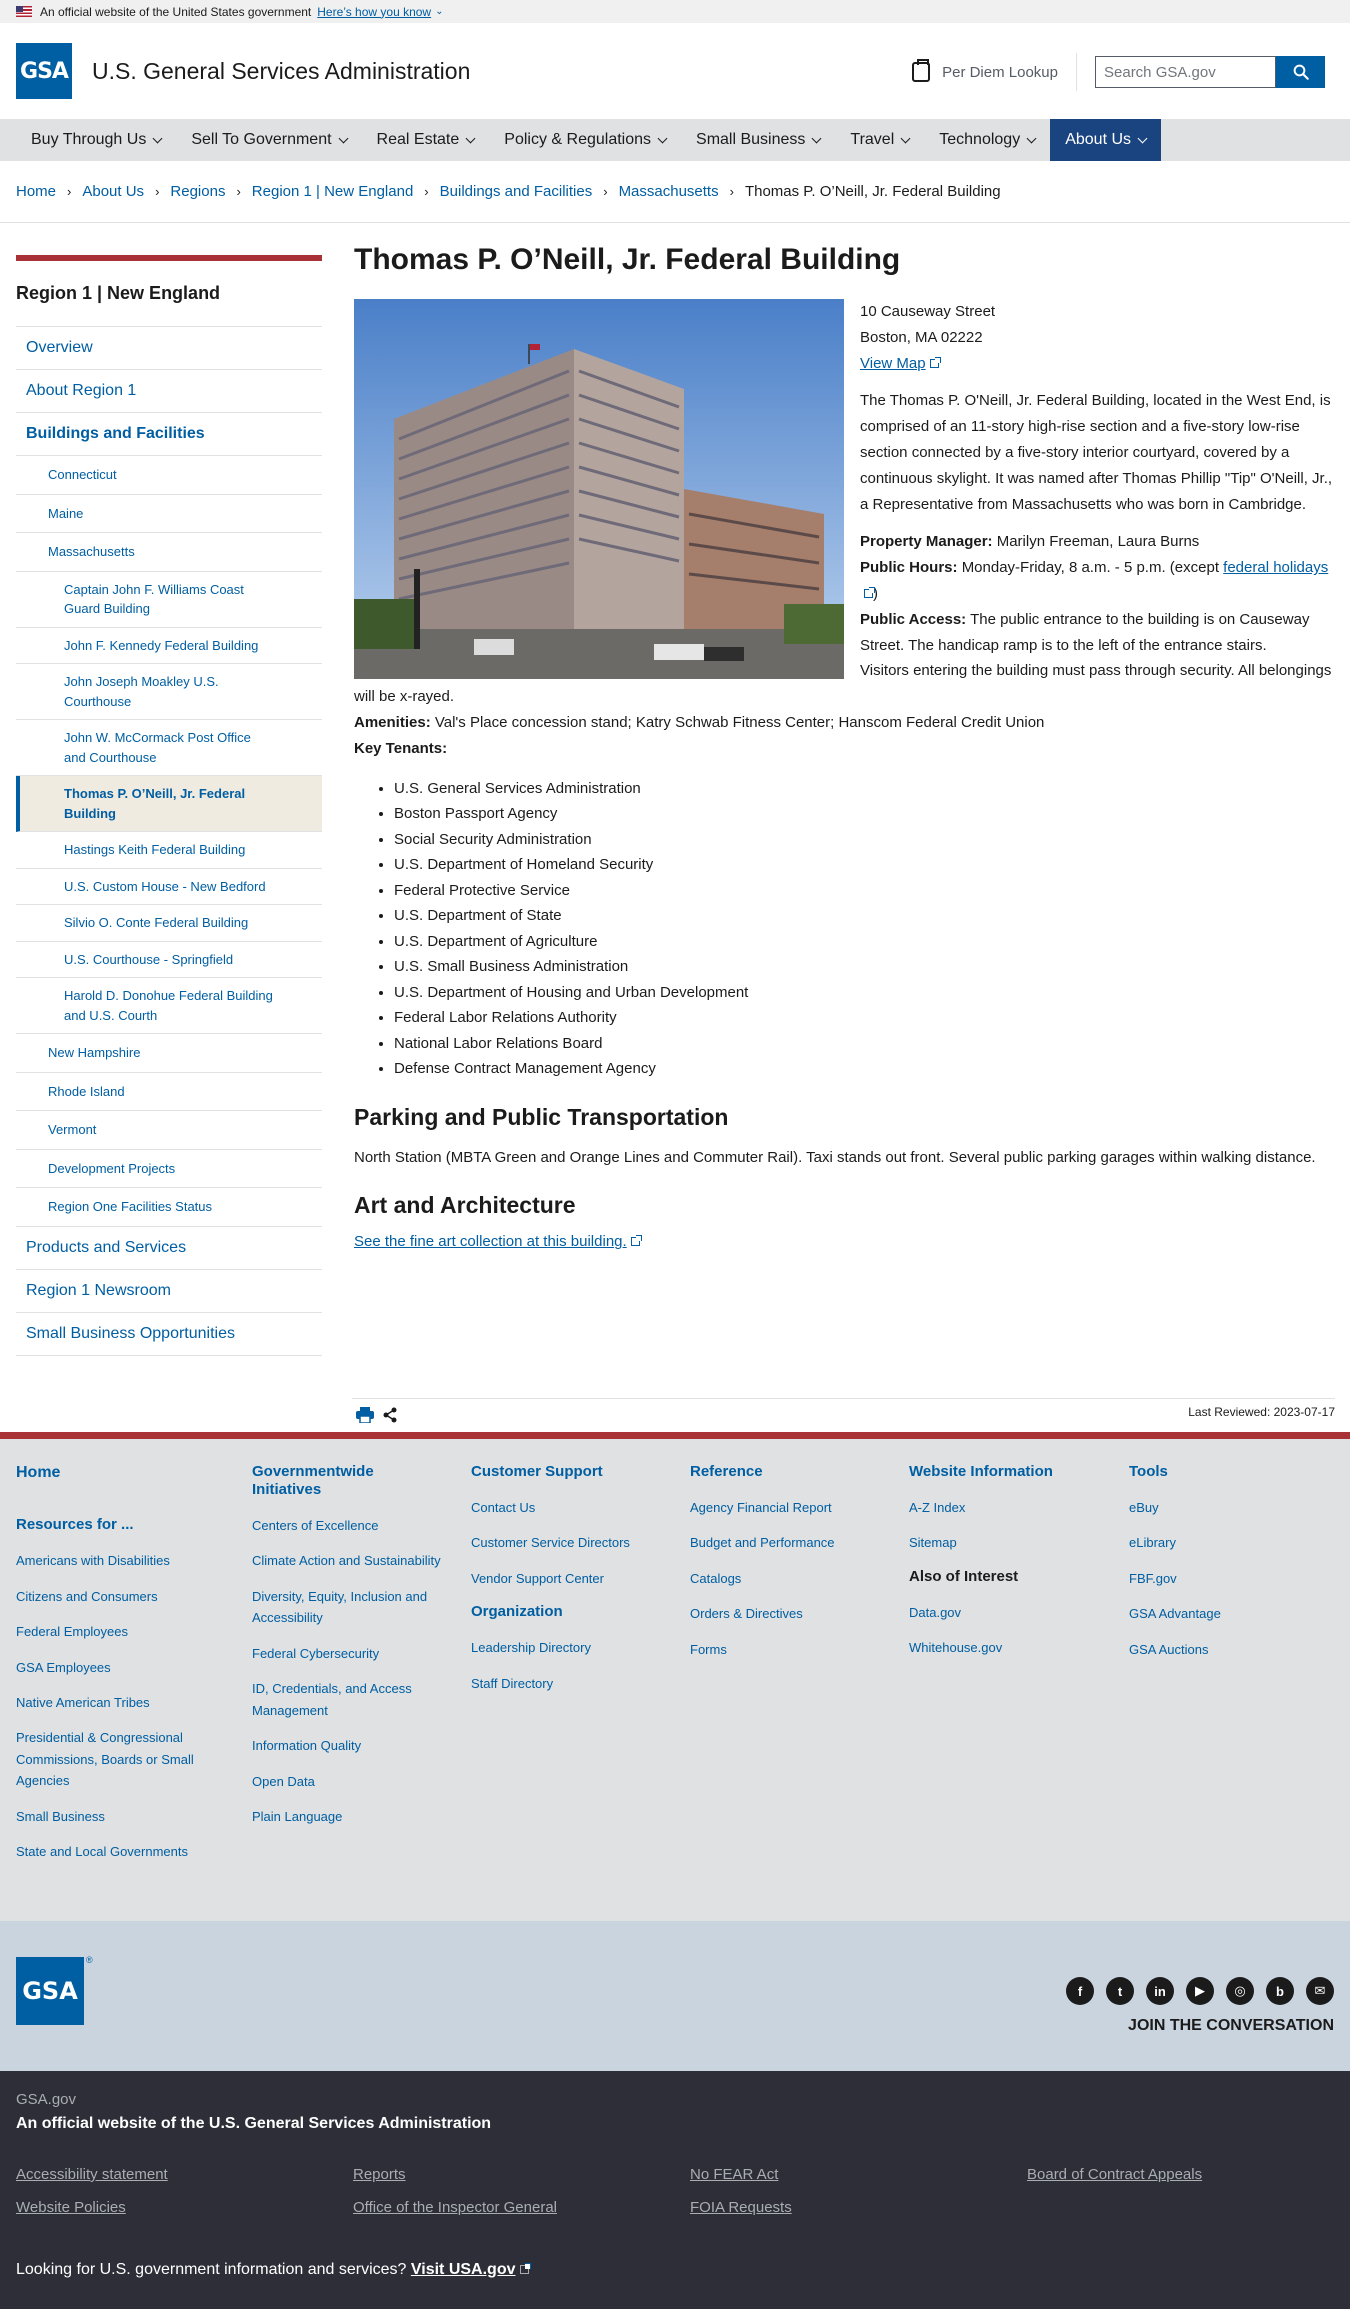 This screenshot has width=1350, height=2315. What do you see at coordinates (1229, 1649) in the screenshot?
I see `footer-link-gsa-auctions: GSA Auctions` at bounding box center [1229, 1649].